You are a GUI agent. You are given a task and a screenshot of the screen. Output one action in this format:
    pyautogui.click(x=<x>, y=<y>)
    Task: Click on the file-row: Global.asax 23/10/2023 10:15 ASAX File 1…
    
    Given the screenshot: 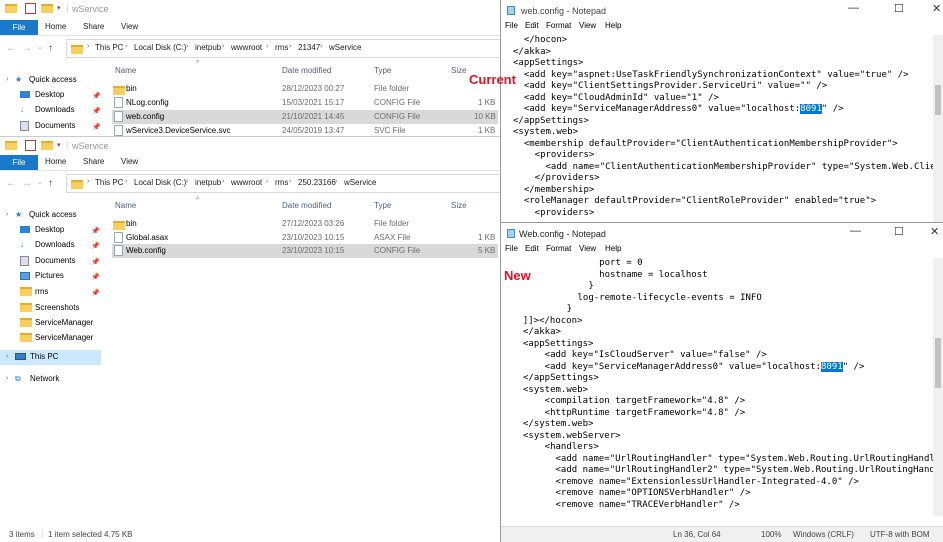 What is the action you would take?
    pyautogui.click(x=305, y=238)
    